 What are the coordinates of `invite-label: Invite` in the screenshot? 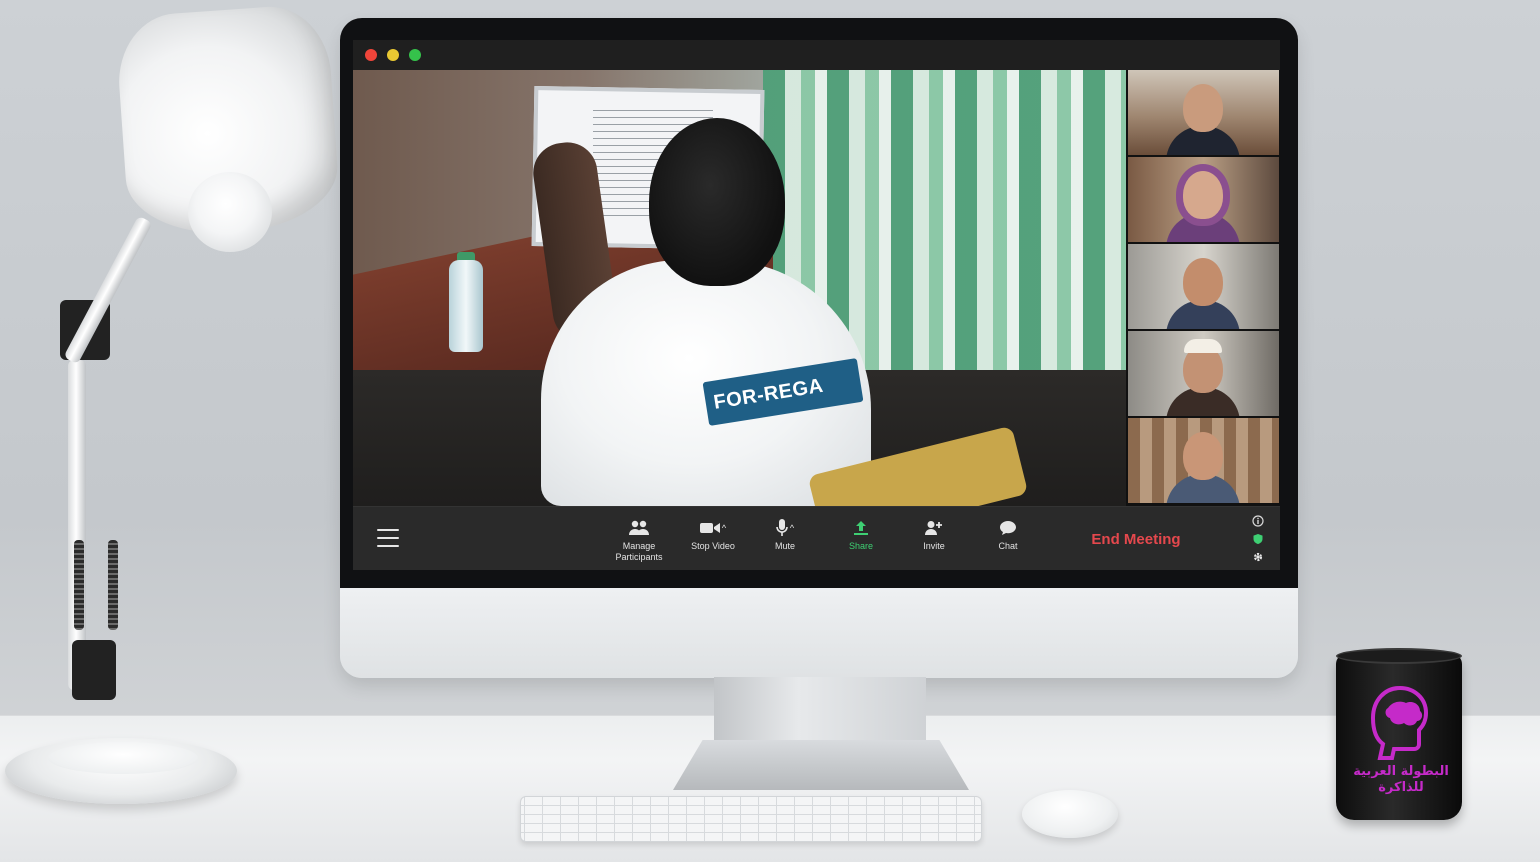 It's located at (934, 546).